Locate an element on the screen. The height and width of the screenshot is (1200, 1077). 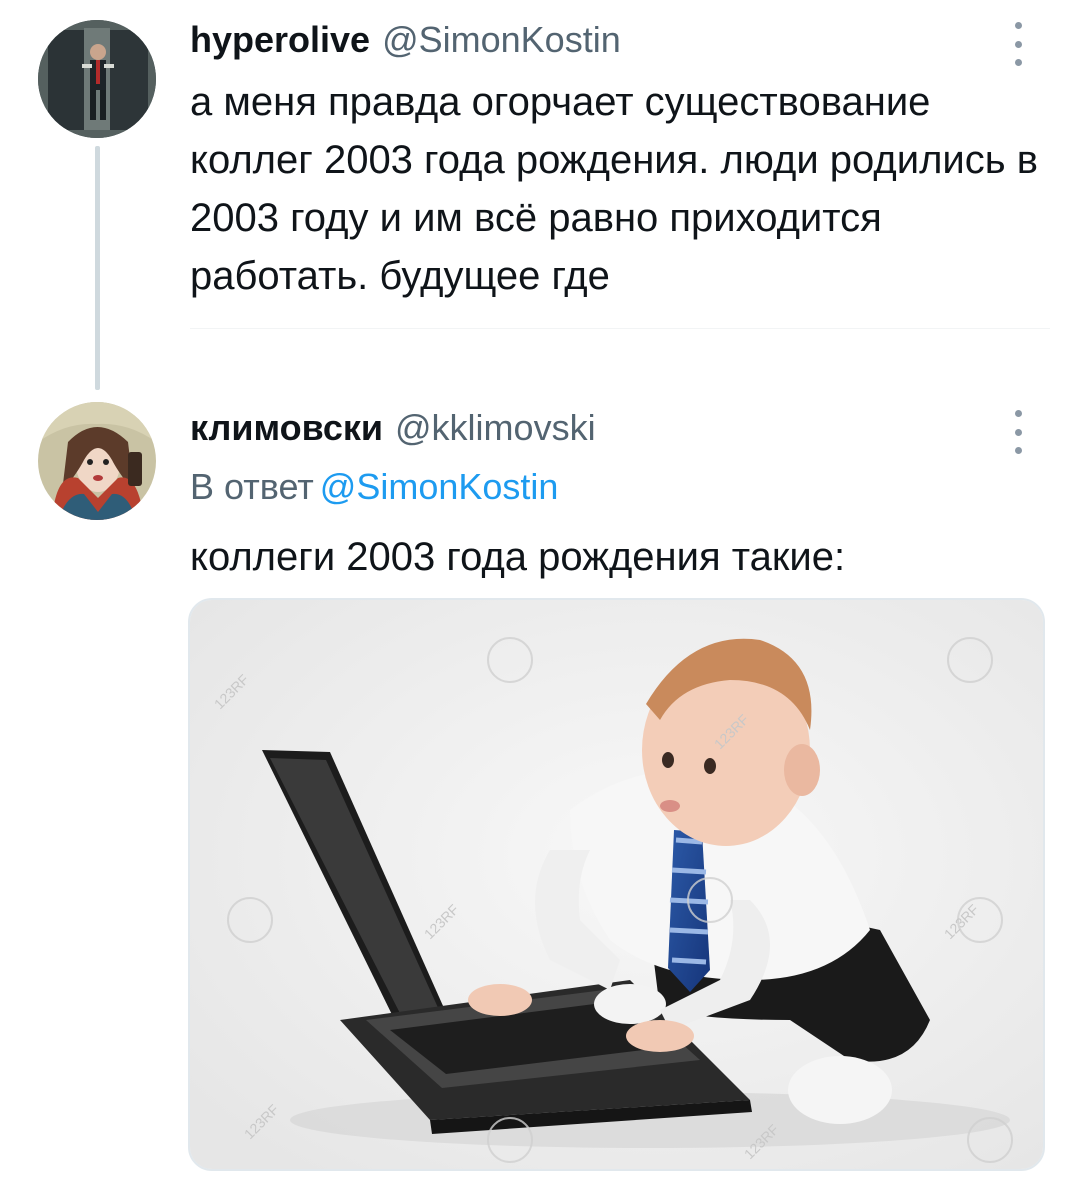
avatar-klimovski is located at coordinates (97, 461).